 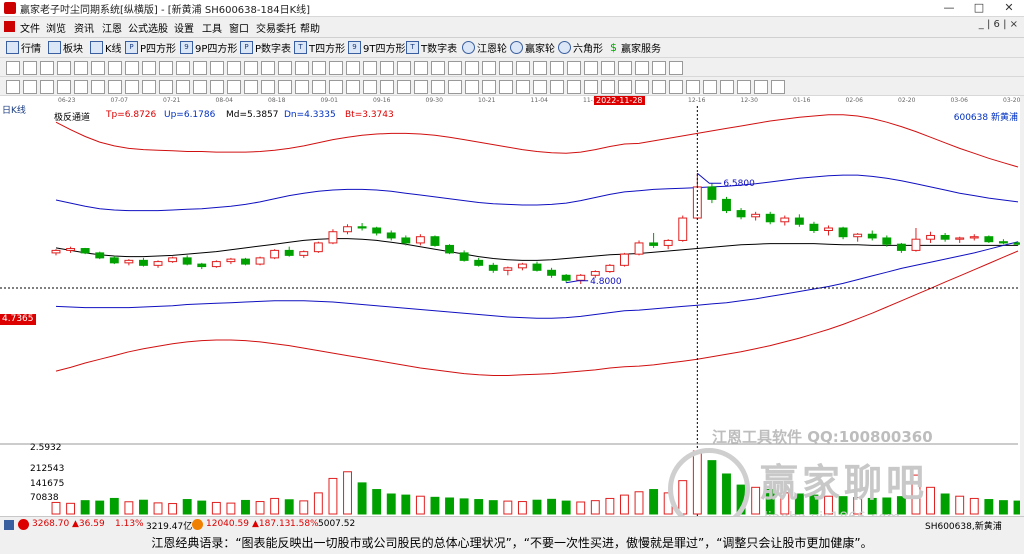 What do you see at coordinates (9, 525) in the screenshot?
I see `grid-icon` at bounding box center [9, 525].